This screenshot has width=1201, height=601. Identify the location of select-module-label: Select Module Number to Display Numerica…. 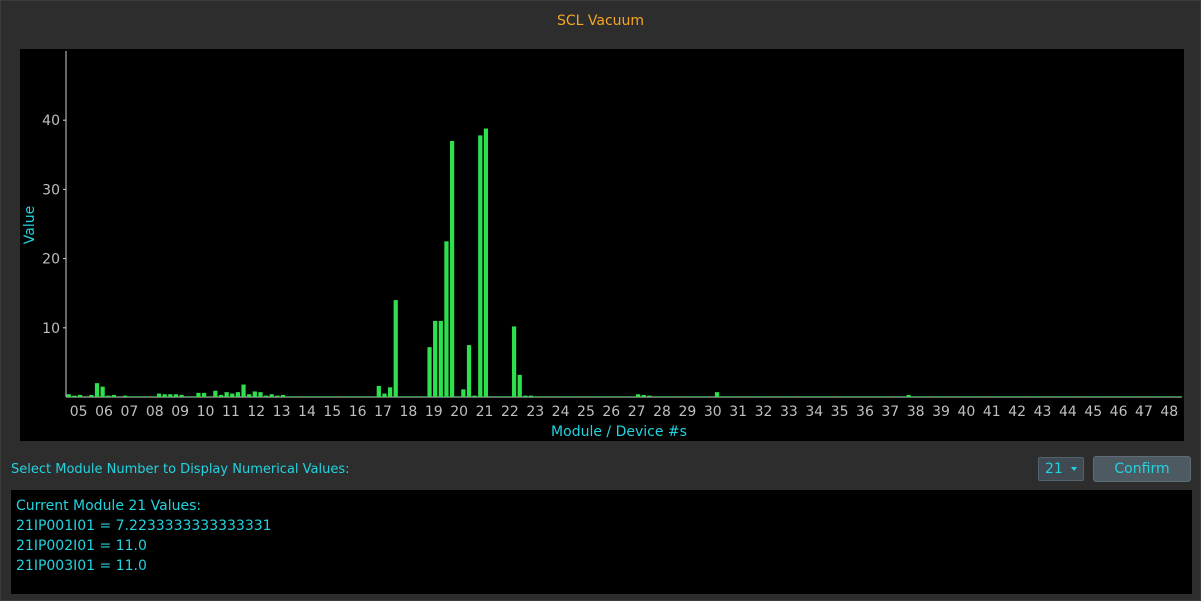
(180, 469).